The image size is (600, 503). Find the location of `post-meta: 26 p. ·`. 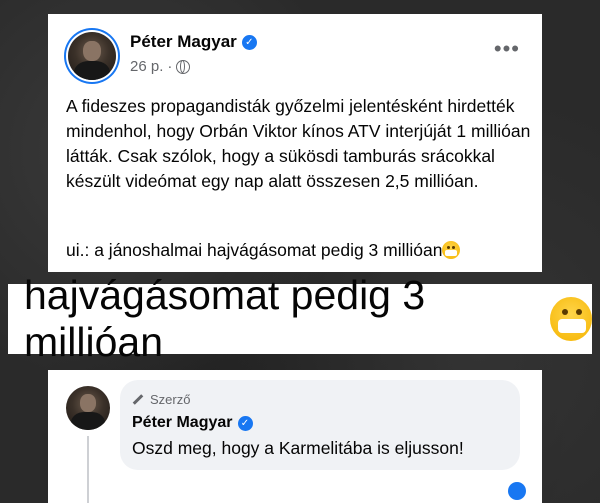

post-meta: 26 p. · is located at coordinates (160, 66).